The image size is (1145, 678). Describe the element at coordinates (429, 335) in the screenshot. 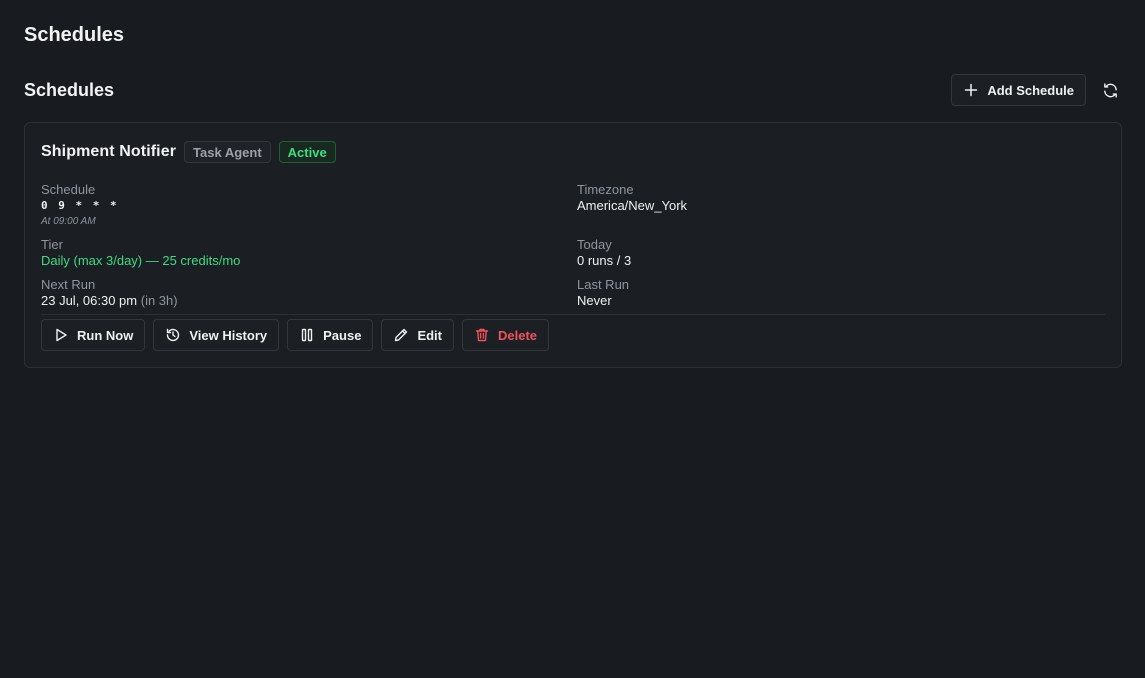

I see `edit-label: Edit` at that location.